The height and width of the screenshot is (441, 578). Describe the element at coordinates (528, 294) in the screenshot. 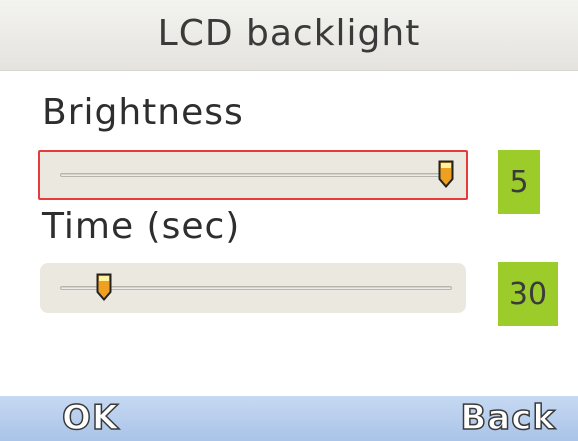

I see `time-value: 30` at that location.